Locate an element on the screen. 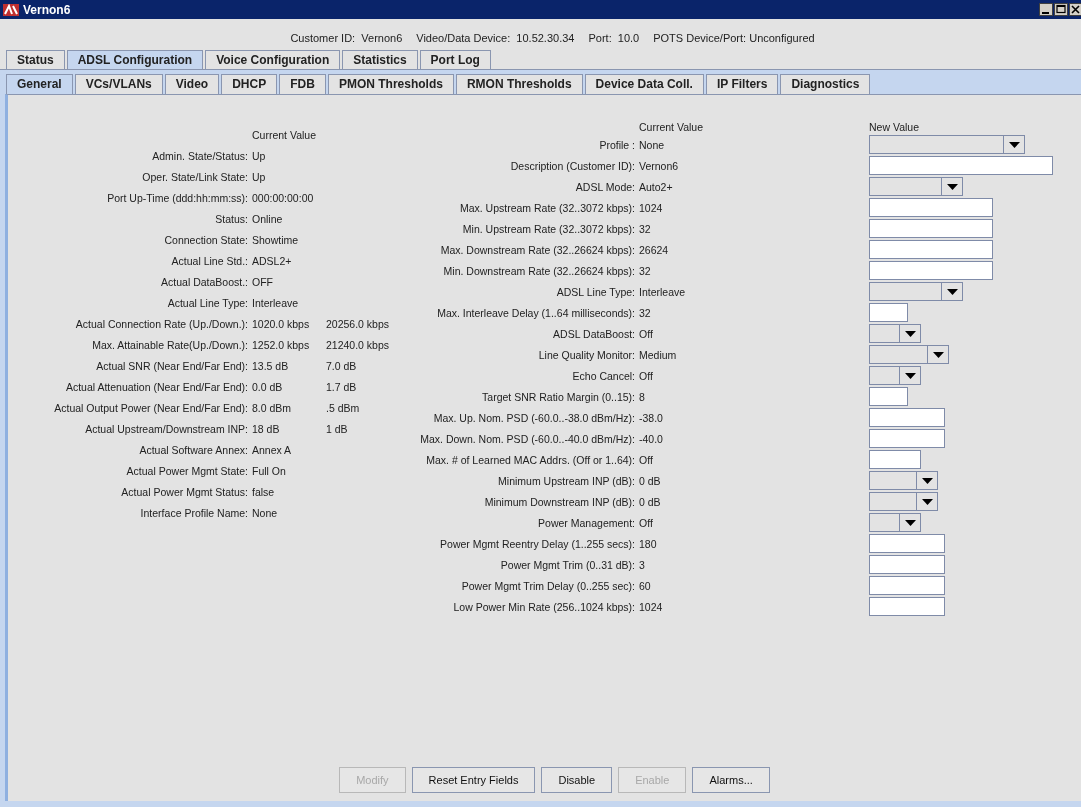 The width and height of the screenshot is (1081, 807). tab: IP Filters is located at coordinates (742, 84).